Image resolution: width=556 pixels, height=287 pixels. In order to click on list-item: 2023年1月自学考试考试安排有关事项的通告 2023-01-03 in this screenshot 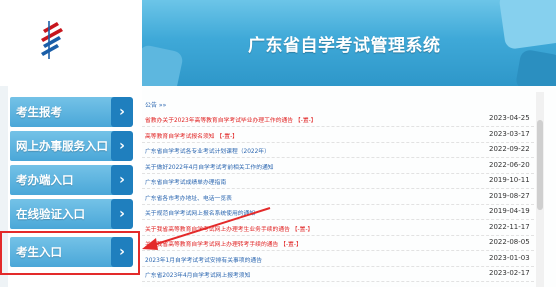, I will do `click(338, 259)`.